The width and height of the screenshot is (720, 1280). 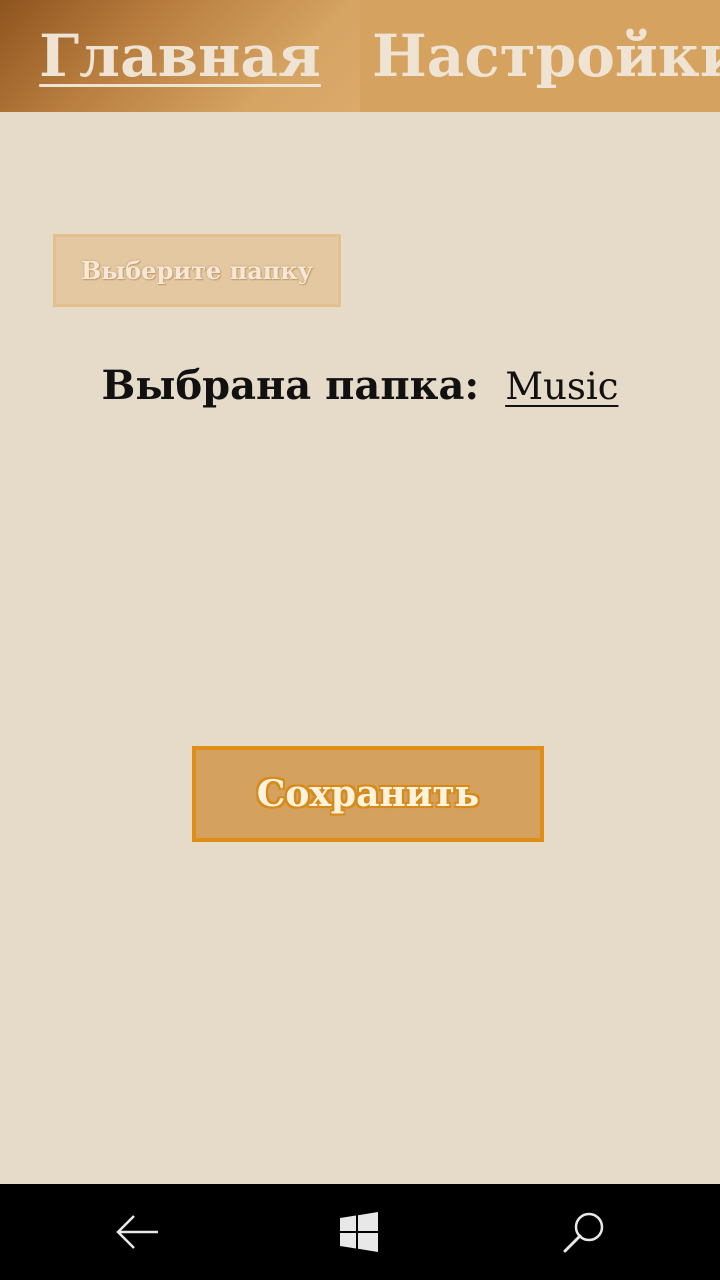 What do you see at coordinates (546, 56) in the screenshot?
I see `tab-settings-label: Настройки` at bounding box center [546, 56].